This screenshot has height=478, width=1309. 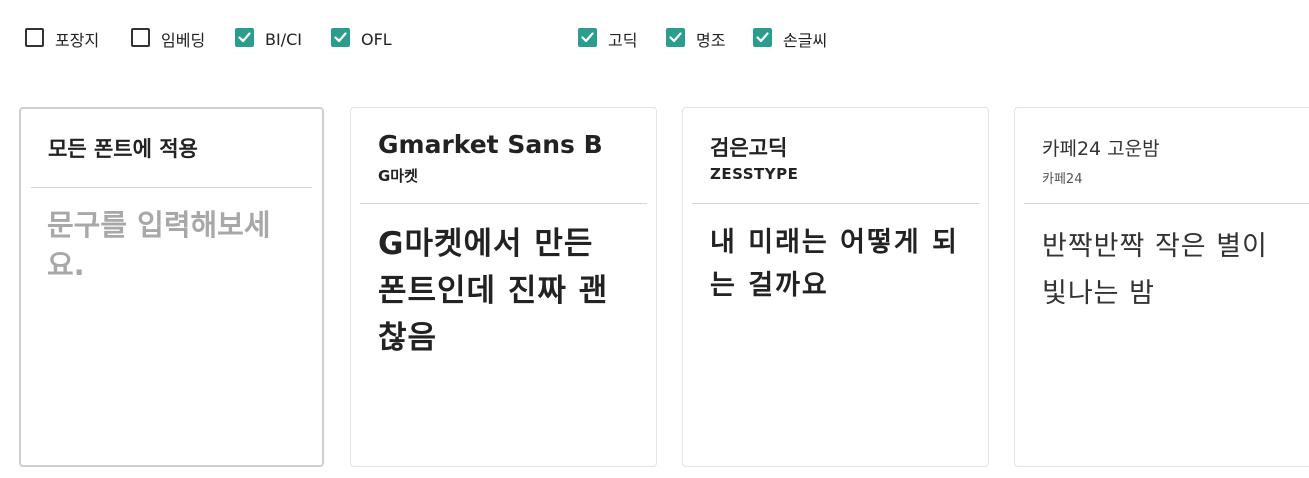 I want to click on font-sample: 내 미래는 어떻게 되는 걸까요, so click(x=834, y=264).